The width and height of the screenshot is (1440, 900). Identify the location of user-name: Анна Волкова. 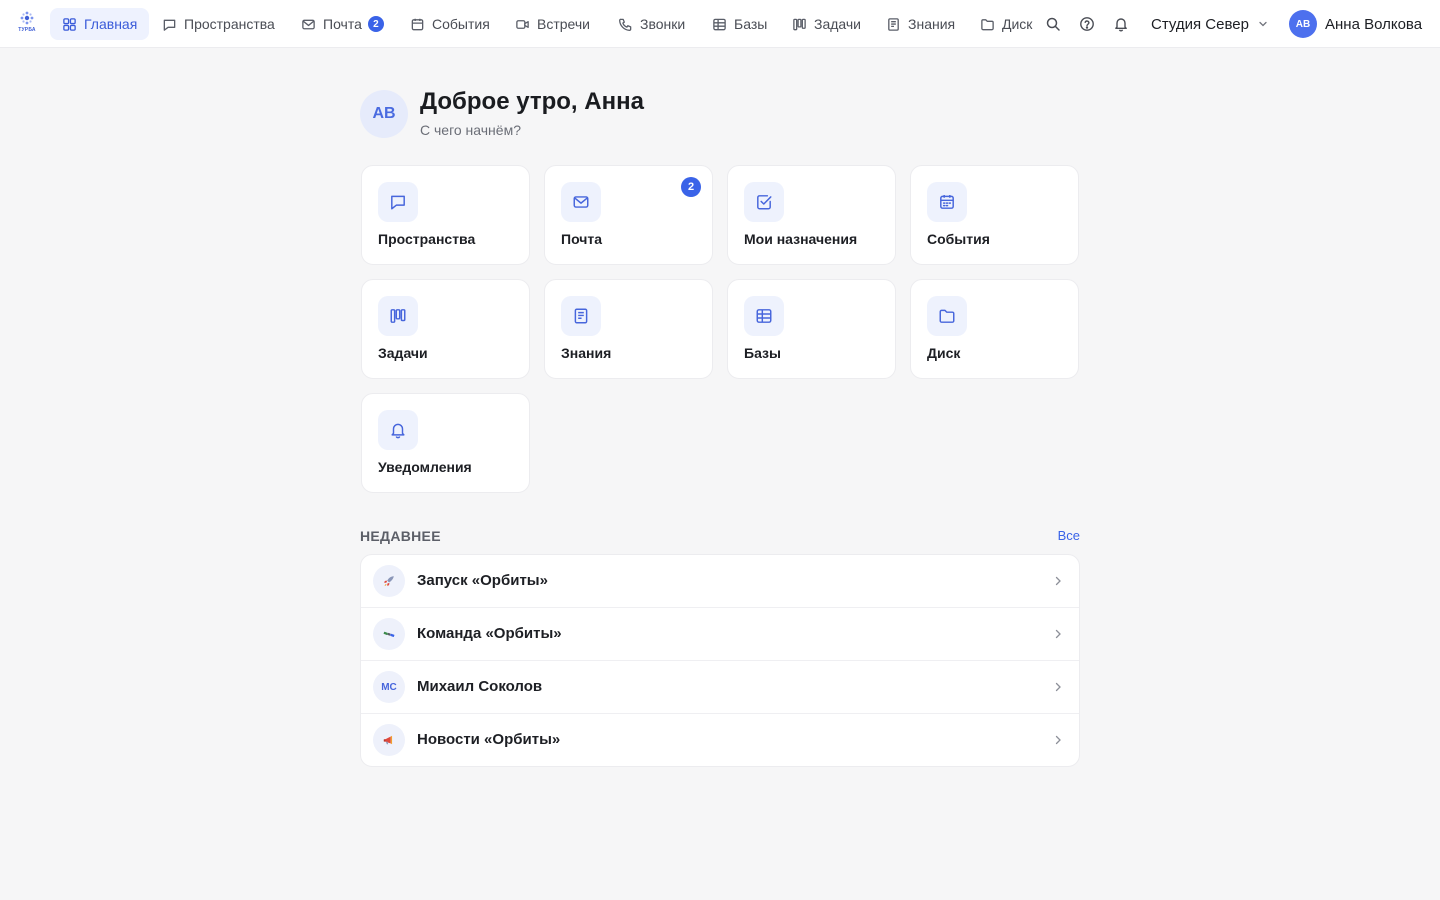
(1374, 24).